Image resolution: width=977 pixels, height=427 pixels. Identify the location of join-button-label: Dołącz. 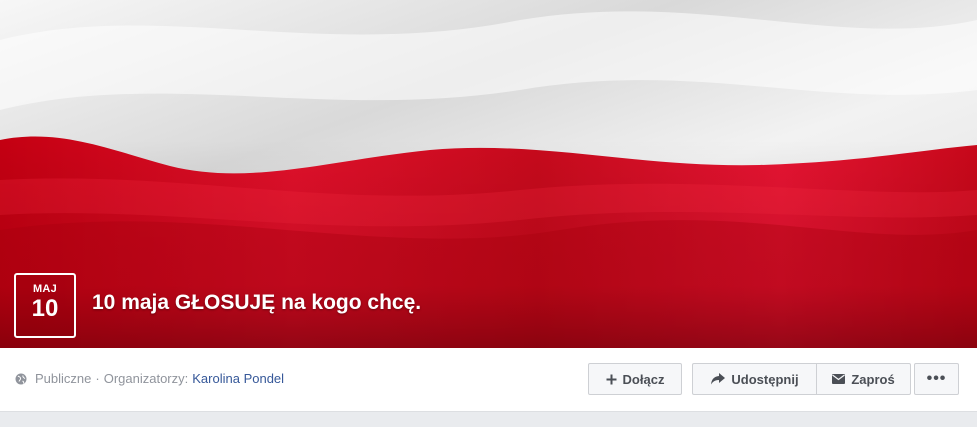
(643, 379).